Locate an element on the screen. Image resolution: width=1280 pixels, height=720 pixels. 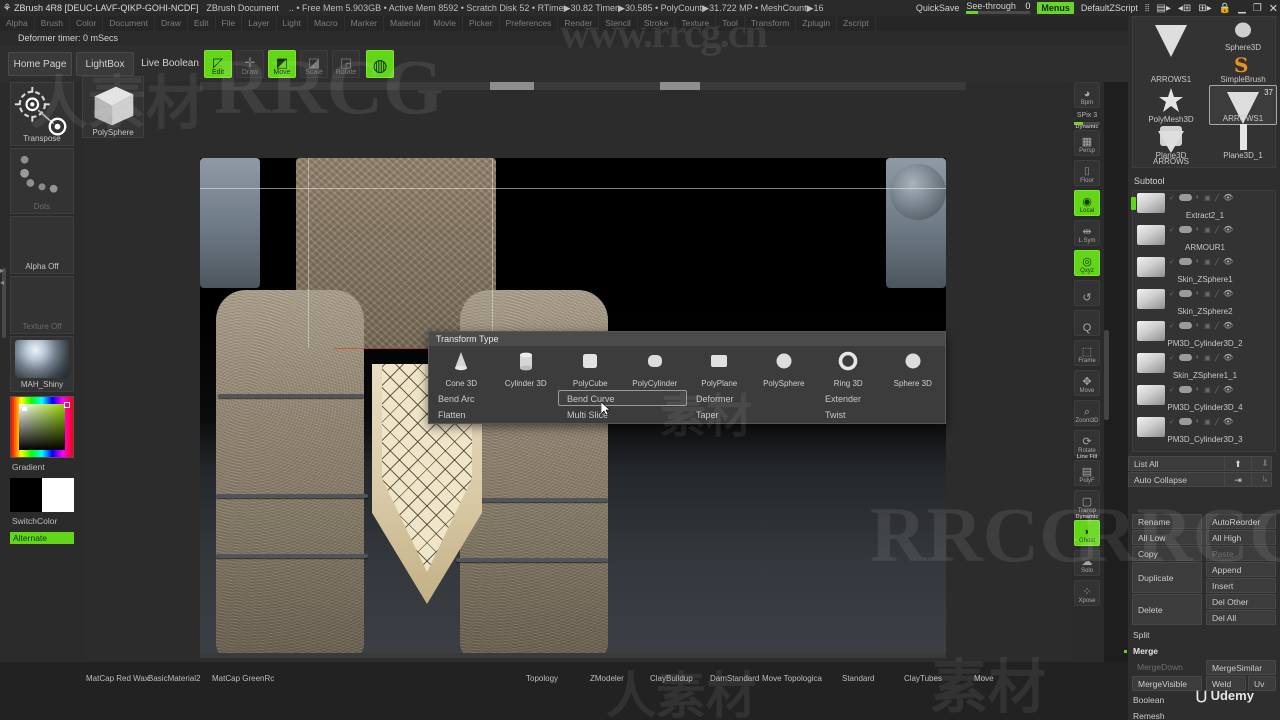
color-swatch-pair is located at coordinates (42, 495).